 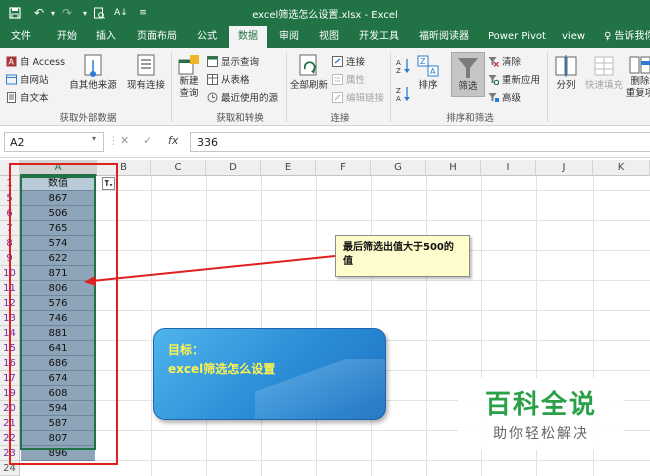 What do you see at coordinates (337, 79) in the screenshot?
I see `properties-icon` at bounding box center [337, 79].